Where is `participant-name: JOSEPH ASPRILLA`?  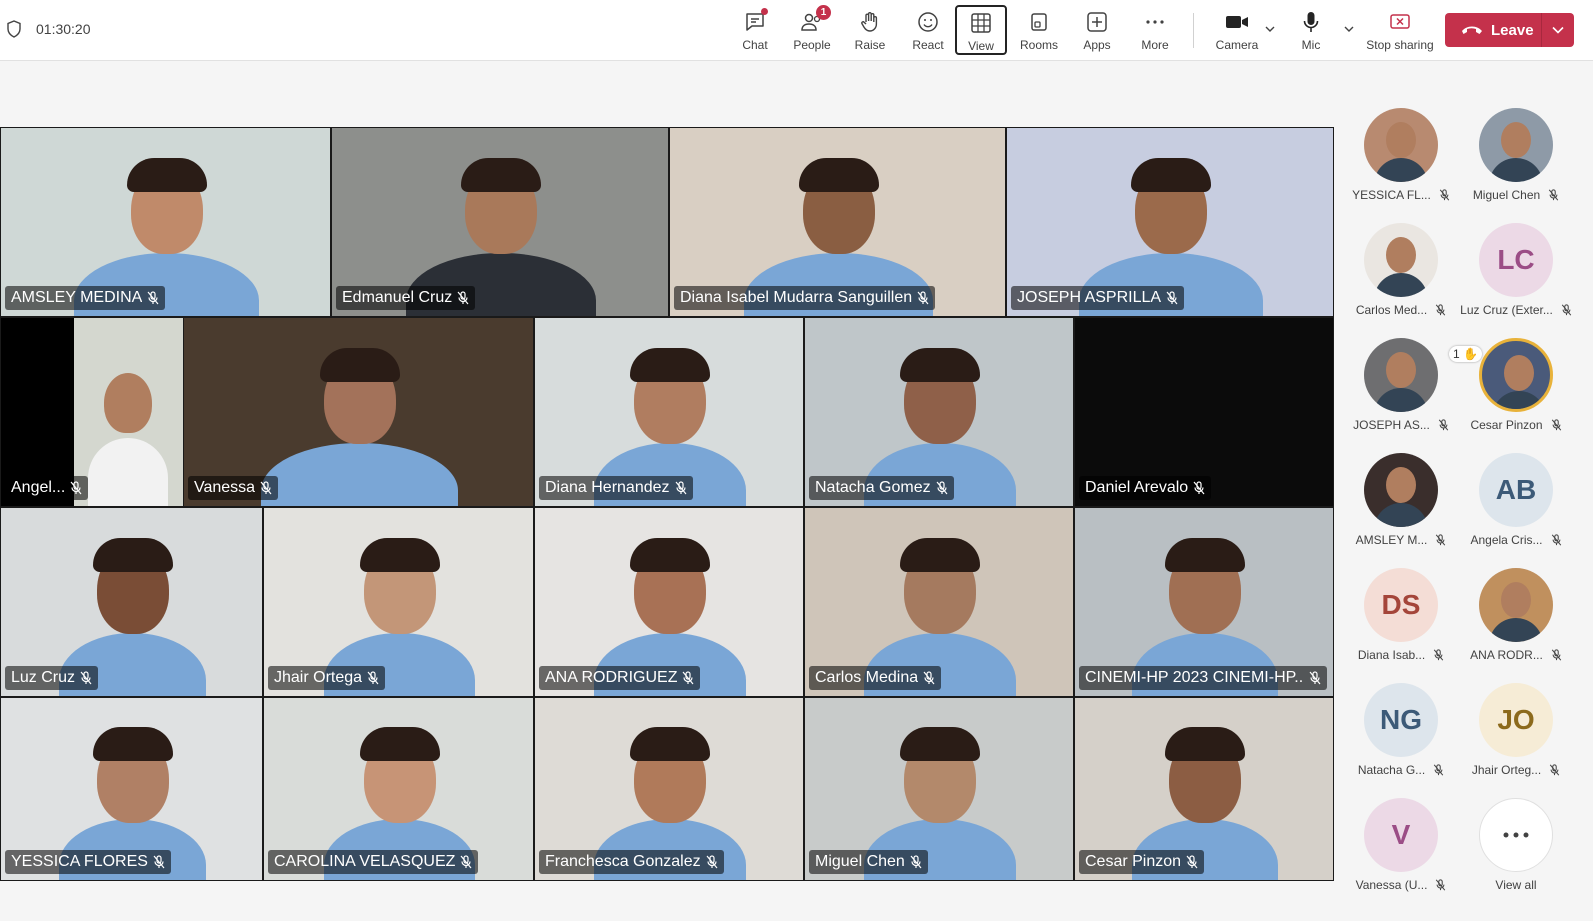
participant-name: JOSEPH ASPRILLA is located at coordinates (1089, 297).